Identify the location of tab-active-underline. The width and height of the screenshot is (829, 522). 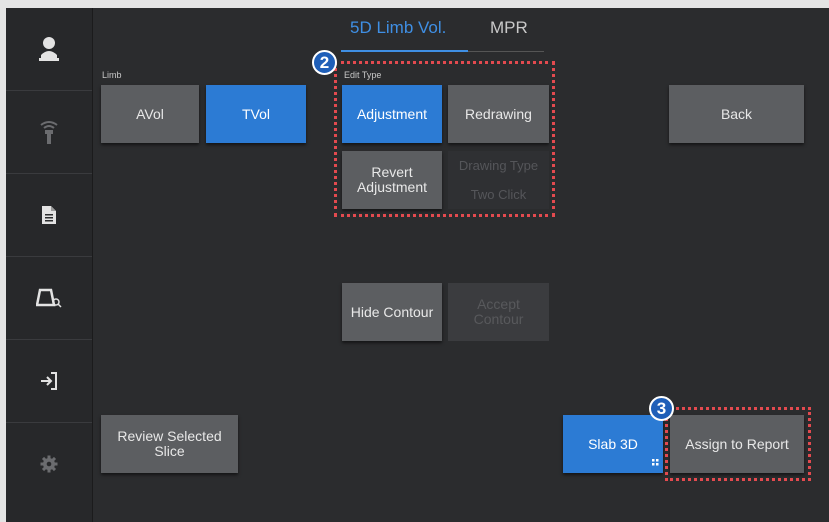
(404, 51).